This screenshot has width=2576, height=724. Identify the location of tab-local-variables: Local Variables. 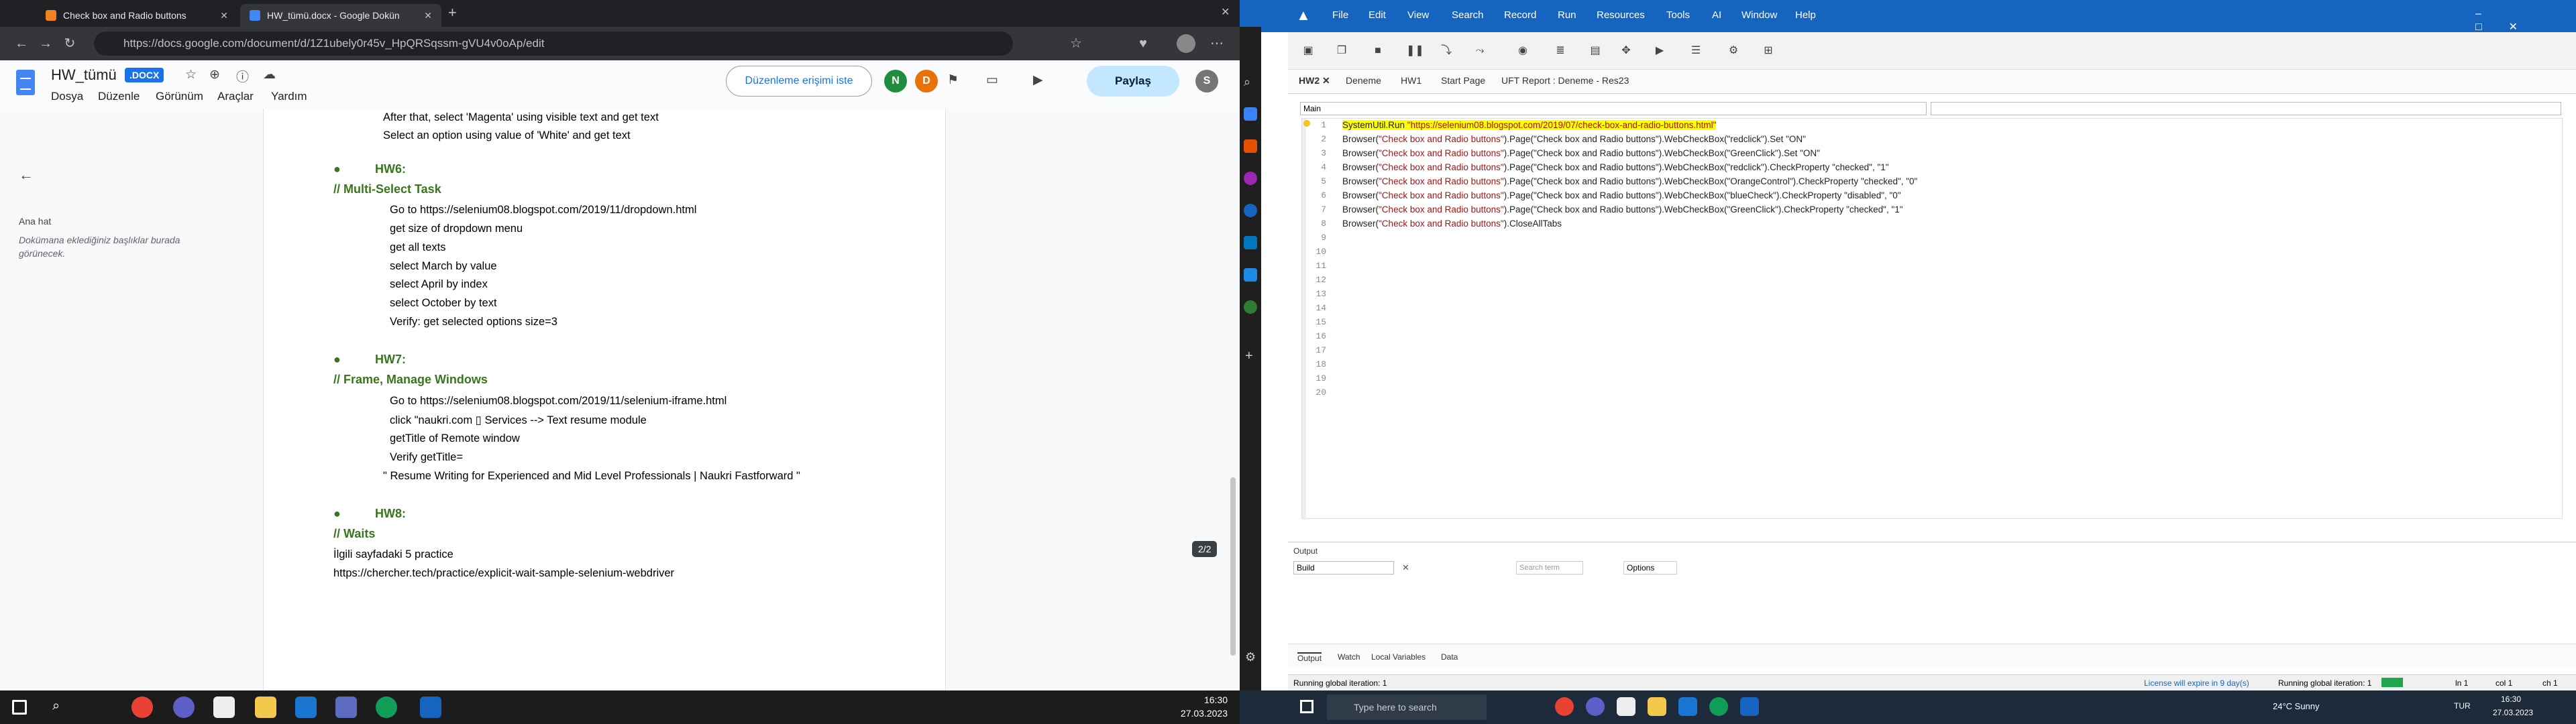
(1398, 657).